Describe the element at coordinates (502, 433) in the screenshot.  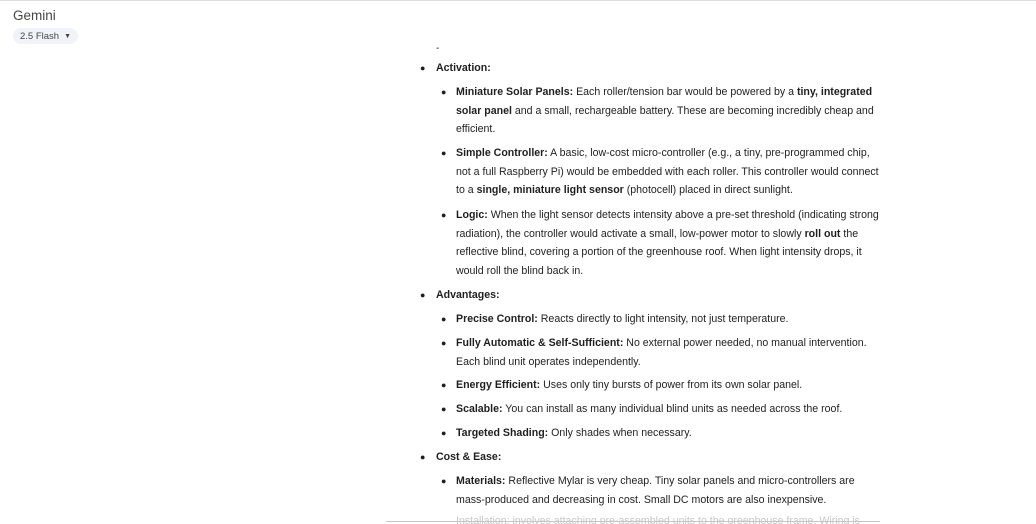
I see `item-label: Targeted Shading:` at that location.